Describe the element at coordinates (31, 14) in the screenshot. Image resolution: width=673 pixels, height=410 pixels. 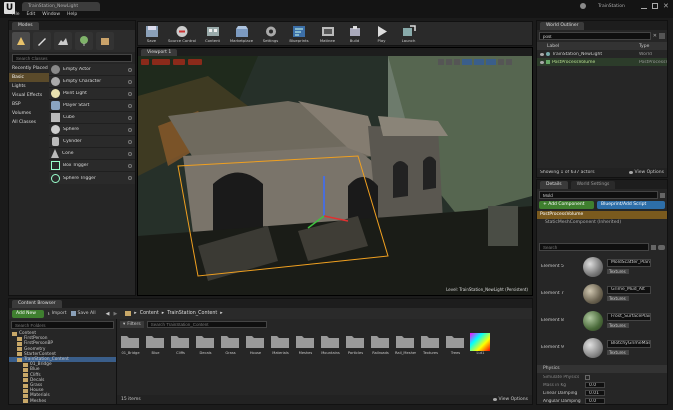
I see `menu-edit: Edit` at that location.